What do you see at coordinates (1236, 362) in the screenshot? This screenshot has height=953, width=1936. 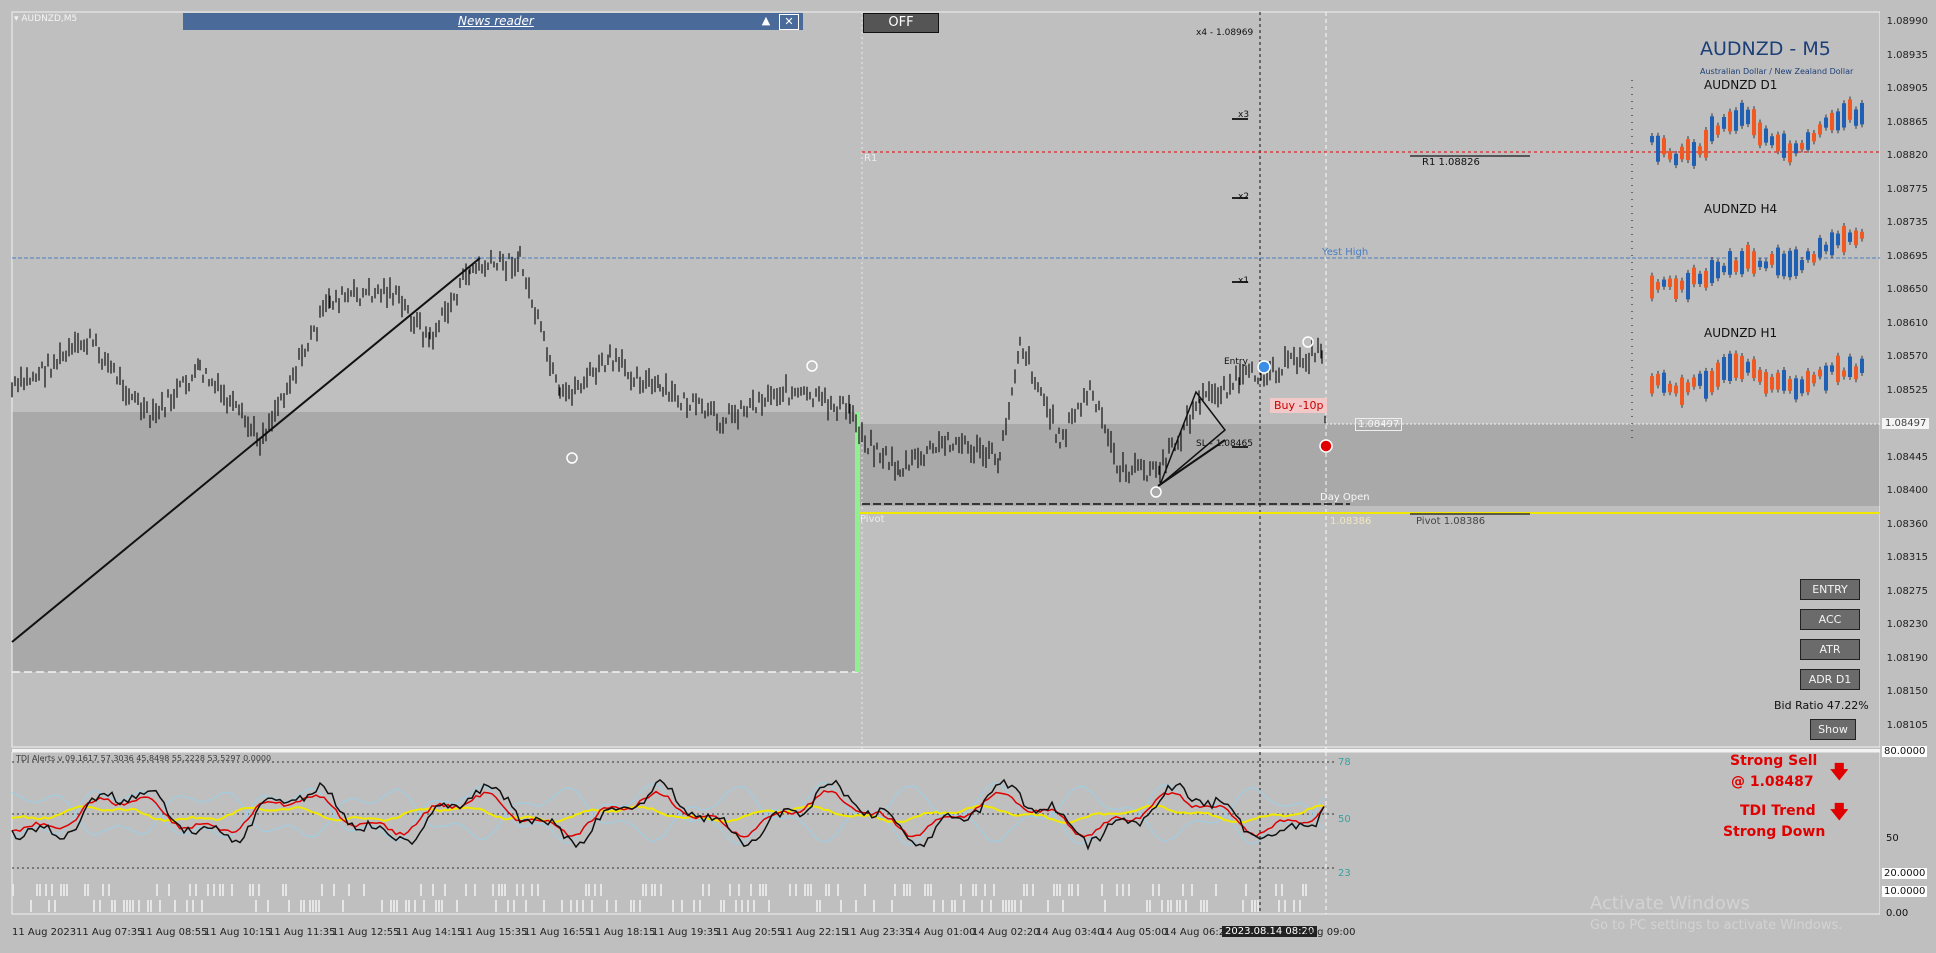 I see `level-entry: Entry` at bounding box center [1236, 362].